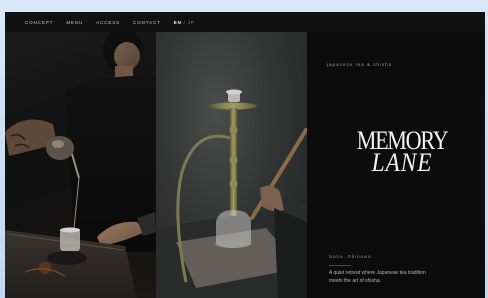 This screenshot has width=488, height=298. What do you see at coordinates (39, 22) in the screenshot?
I see `nav-concept: CONCEPT` at bounding box center [39, 22].